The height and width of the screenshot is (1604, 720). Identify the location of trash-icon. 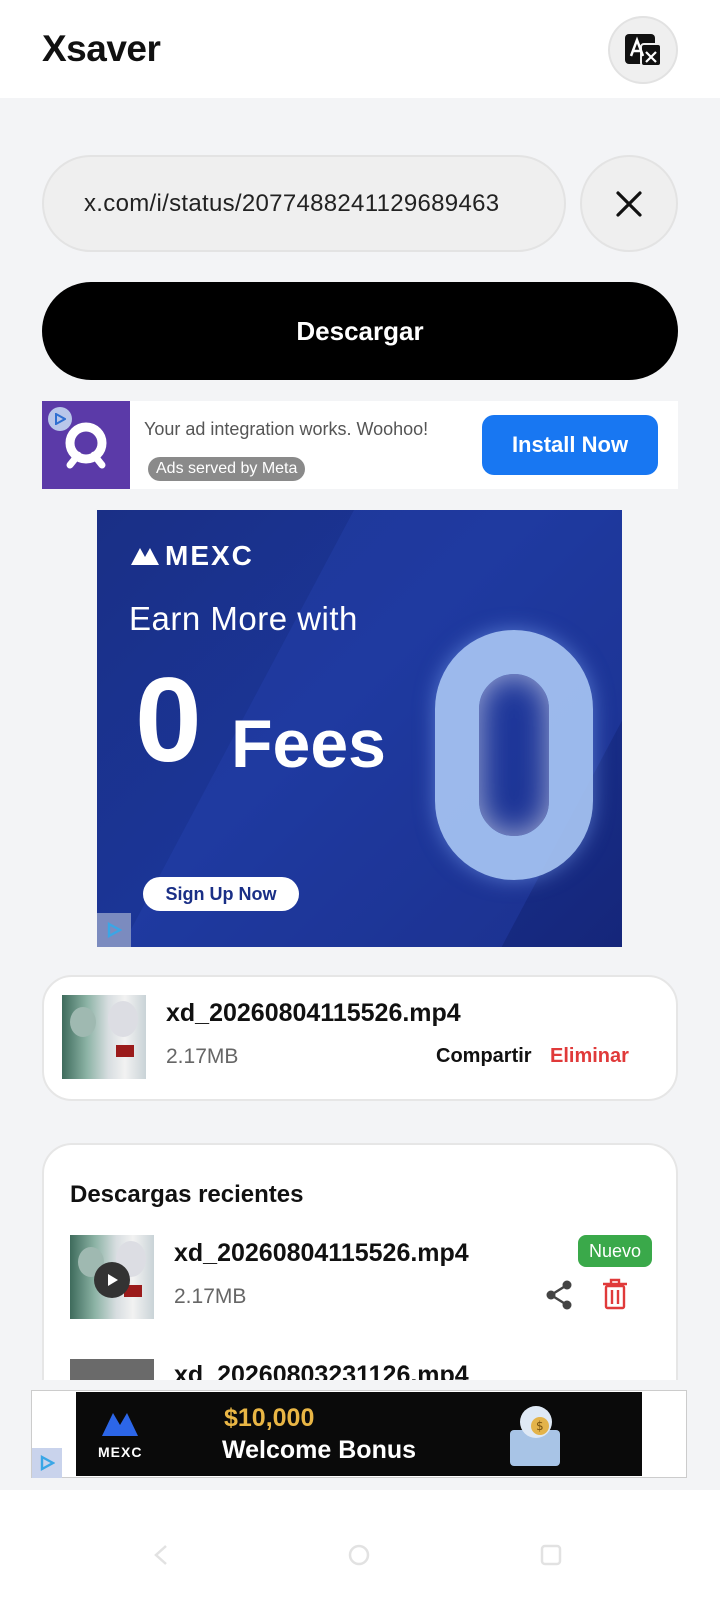
(615, 1294).